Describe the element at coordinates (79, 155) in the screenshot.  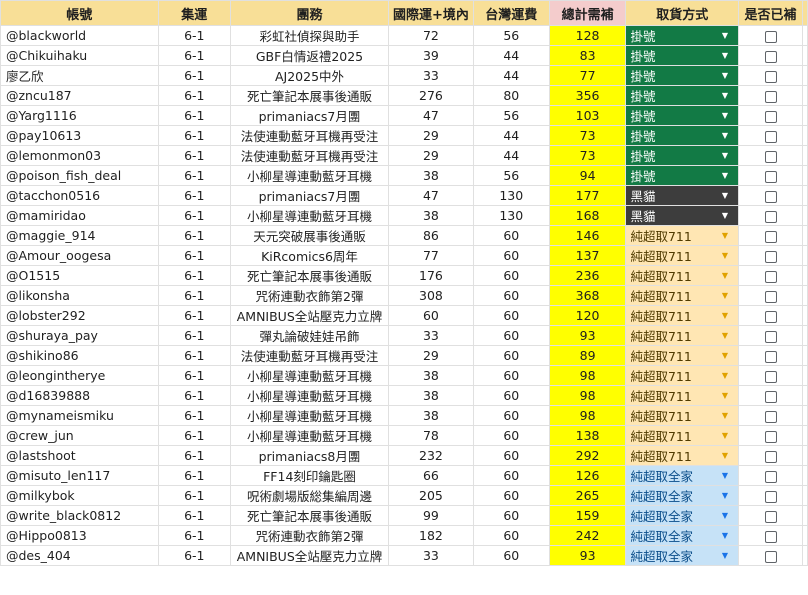
I see `account-cell: @lemonmon03` at that location.